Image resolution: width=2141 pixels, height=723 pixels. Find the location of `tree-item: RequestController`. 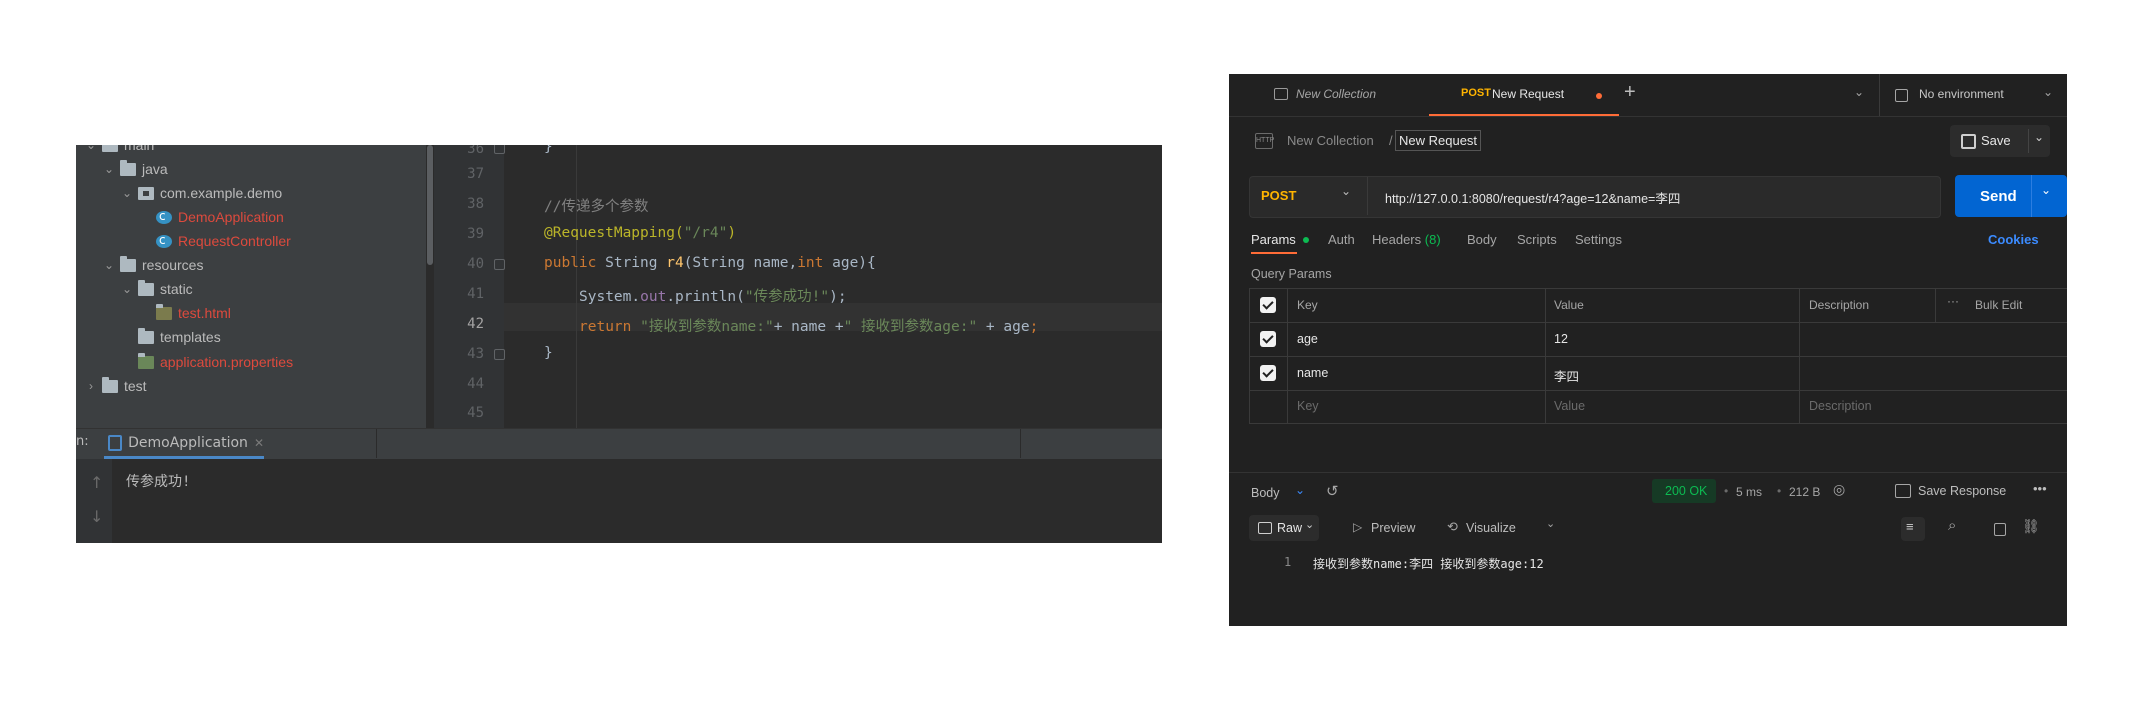

tree-item: RequestController is located at coordinates (214, 241).